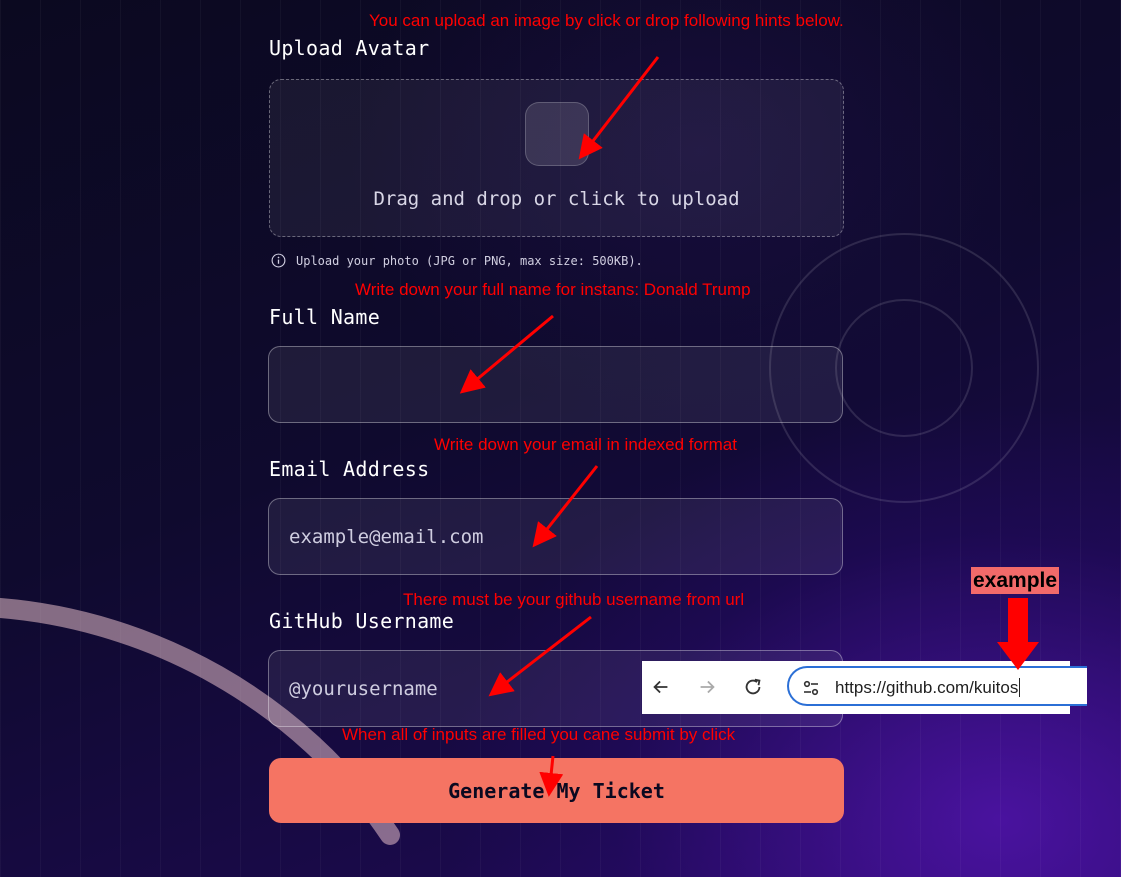 The image size is (1121, 877). What do you see at coordinates (753, 686) in the screenshot?
I see `reload-icon` at bounding box center [753, 686].